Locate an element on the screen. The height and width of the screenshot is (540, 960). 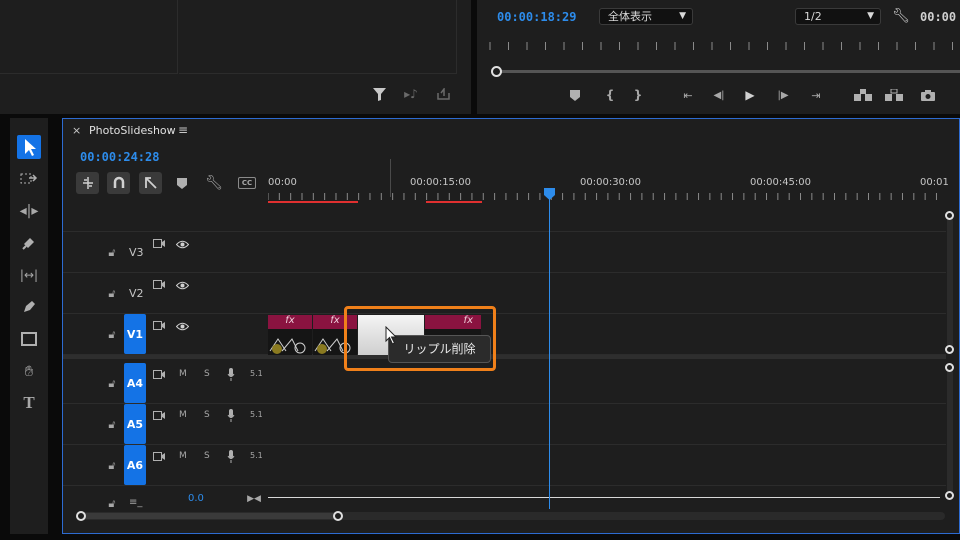
ripple-edit-tool: ◂|▸ is located at coordinates (29, 211).